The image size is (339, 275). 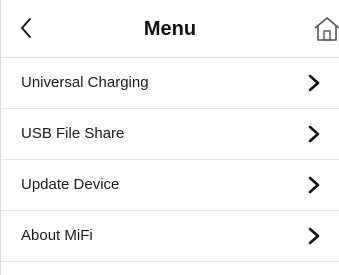 I want to click on back-button, so click(x=26, y=28).